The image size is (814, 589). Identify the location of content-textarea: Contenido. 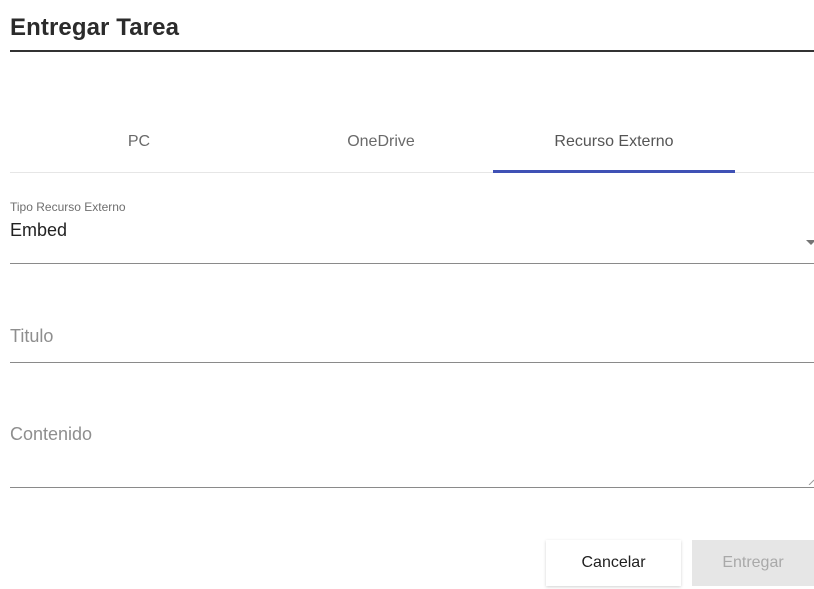
(412, 456).